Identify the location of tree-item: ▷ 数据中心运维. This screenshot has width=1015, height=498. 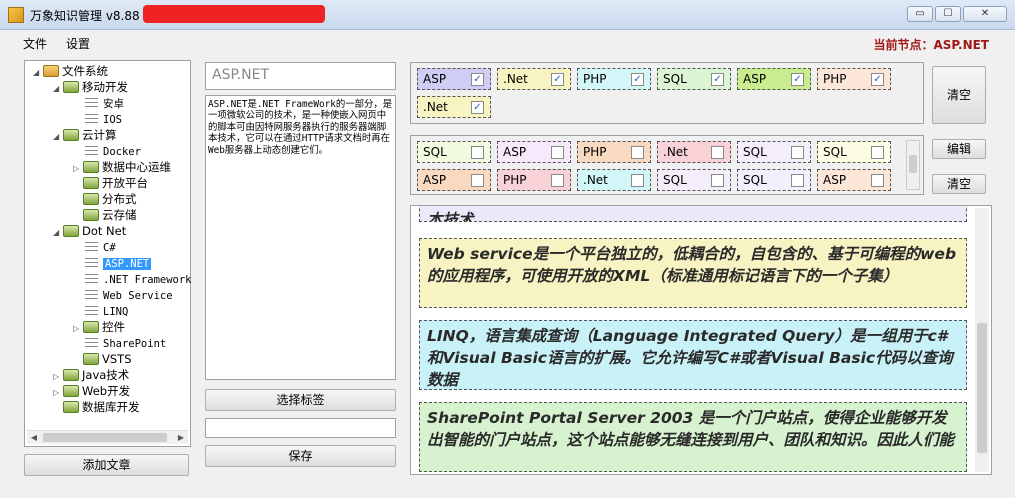
(122, 167).